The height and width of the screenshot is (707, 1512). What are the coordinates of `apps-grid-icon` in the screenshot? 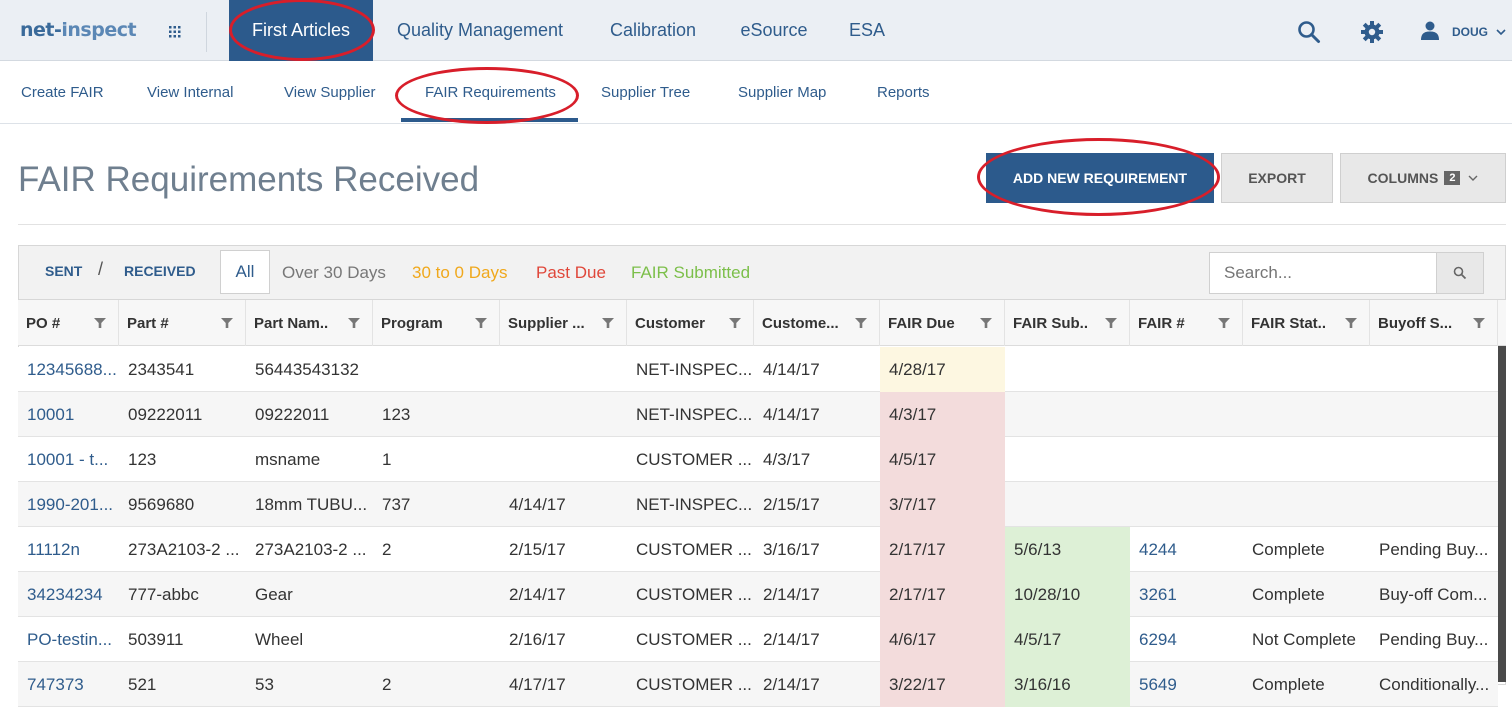 It's located at (175, 32).